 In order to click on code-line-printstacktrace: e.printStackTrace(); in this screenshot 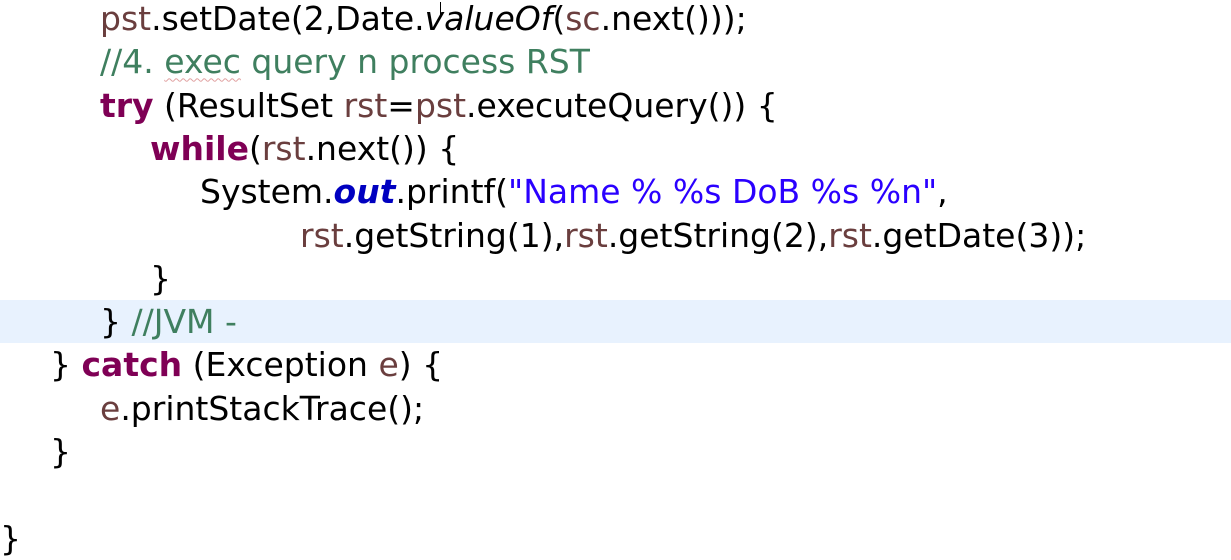, I will do `click(615, 408)`.